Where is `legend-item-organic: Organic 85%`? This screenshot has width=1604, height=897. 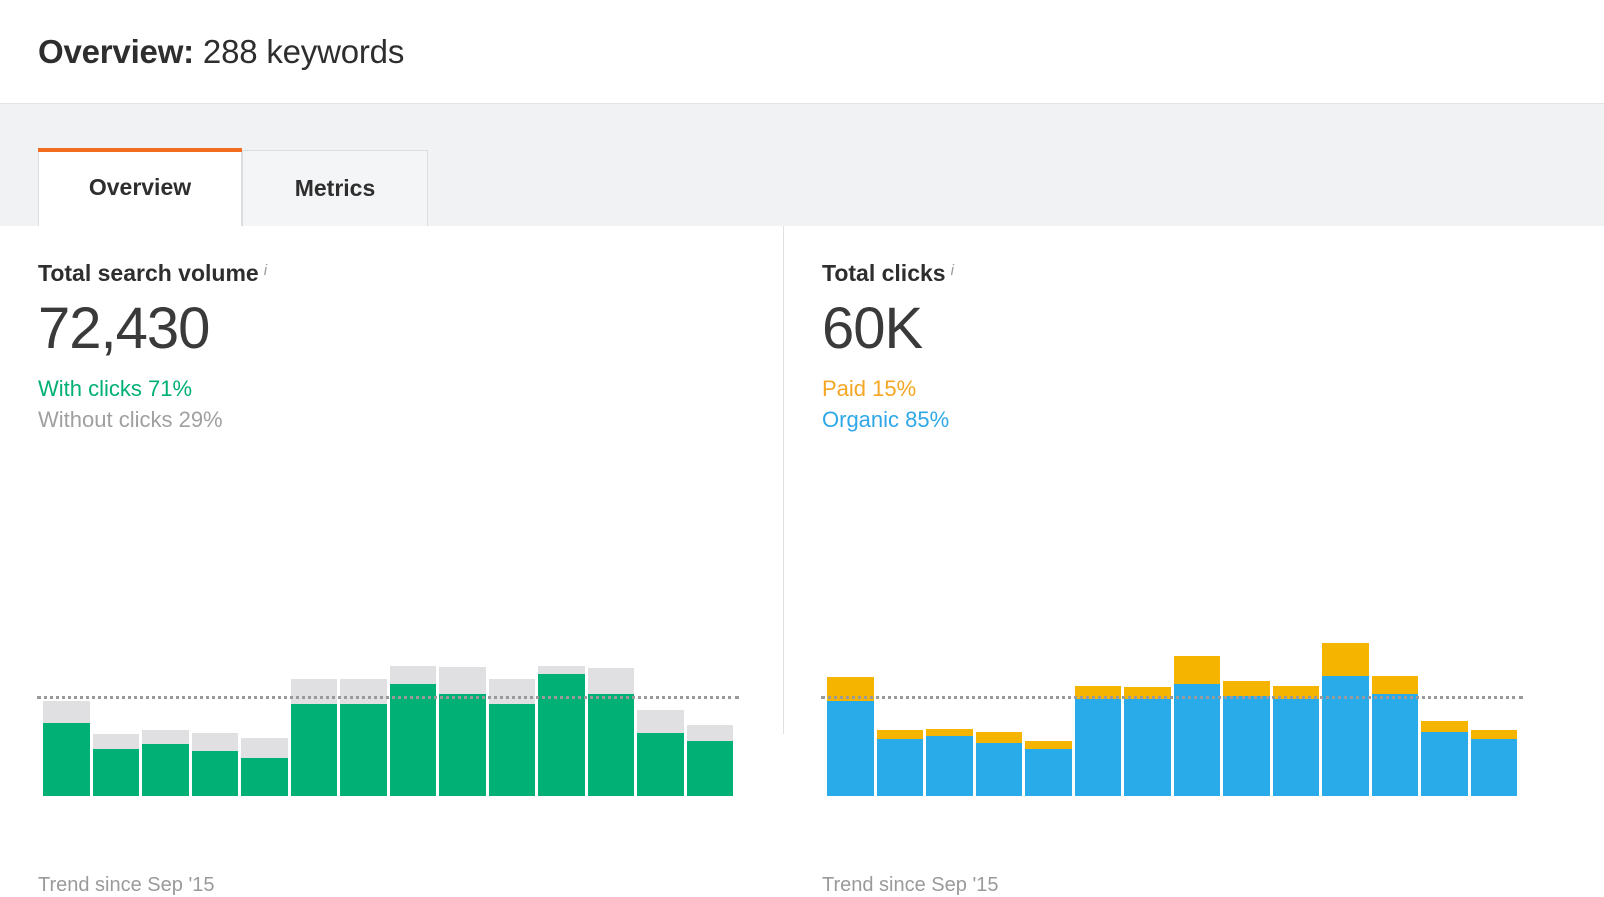 legend-item-organic: Organic 85% is located at coordinates (886, 420).